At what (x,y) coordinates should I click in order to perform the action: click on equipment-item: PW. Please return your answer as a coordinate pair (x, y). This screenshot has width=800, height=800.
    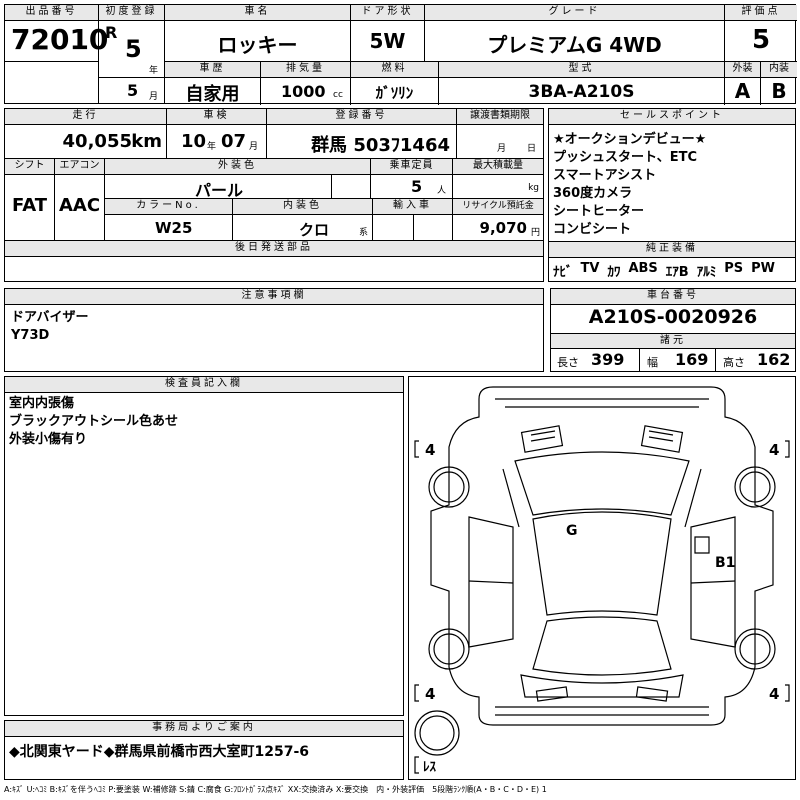
    Looking at the image, I should click on (763, 268).